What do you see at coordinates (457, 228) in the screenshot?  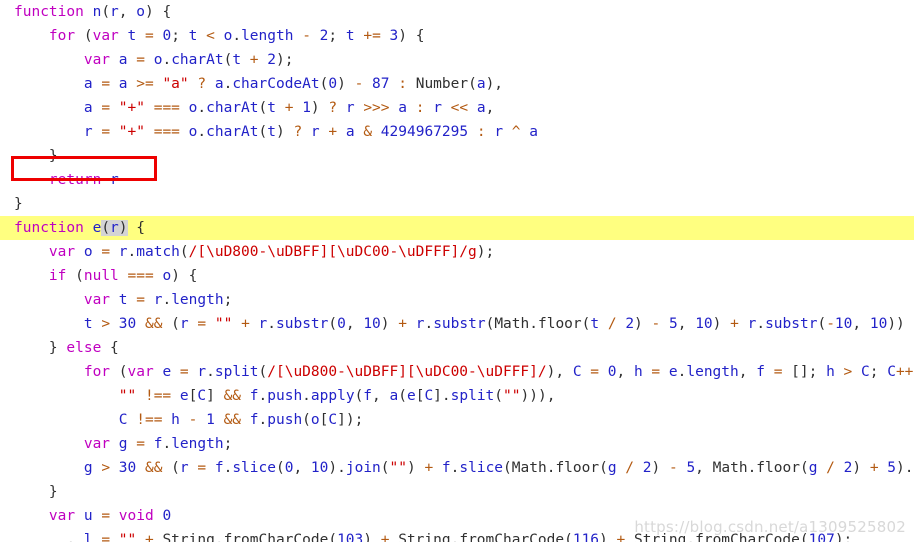 I see `code-line: function e(r) {` at bounding box center [457, 228].